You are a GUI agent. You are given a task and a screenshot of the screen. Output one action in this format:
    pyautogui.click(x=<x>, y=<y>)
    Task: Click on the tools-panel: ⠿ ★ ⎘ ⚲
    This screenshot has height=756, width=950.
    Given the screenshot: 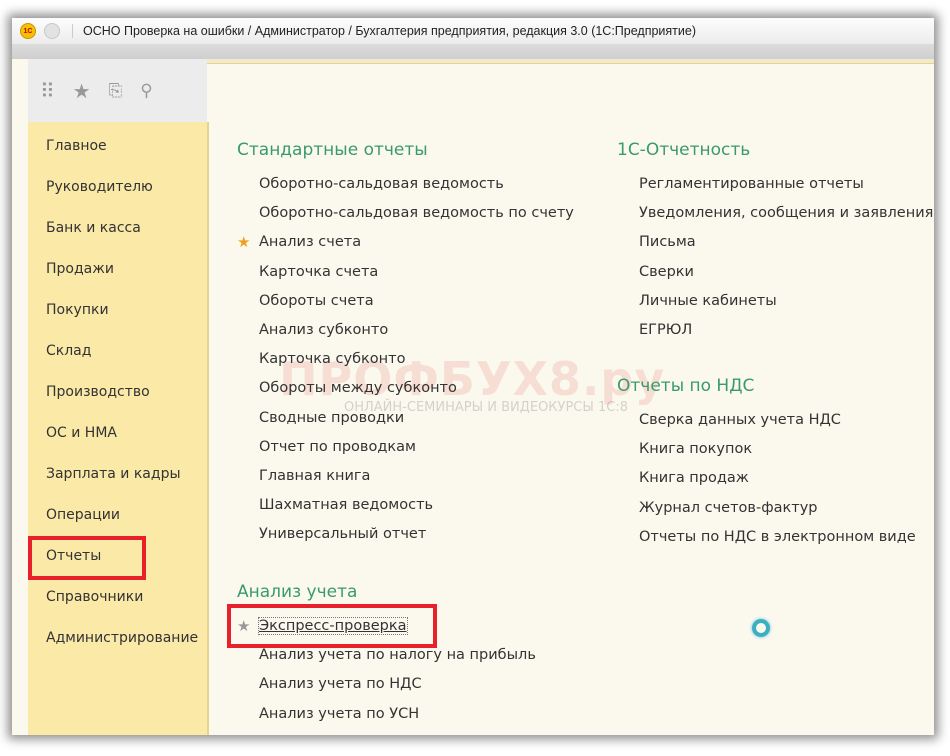 What is the action you would take?
    pyautogui.click(x=117, y=90)
    